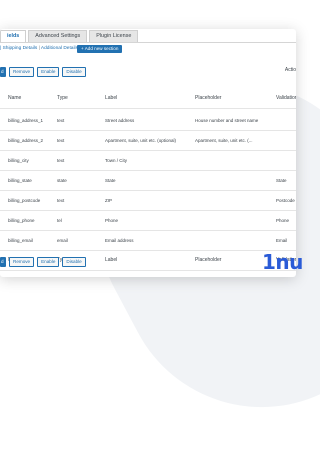 The image size is (320, 456). What do you see at coordinates (24, 200) in the screenshot?
I see `field-name: billing_postcode` at bounding box center [24, 200].